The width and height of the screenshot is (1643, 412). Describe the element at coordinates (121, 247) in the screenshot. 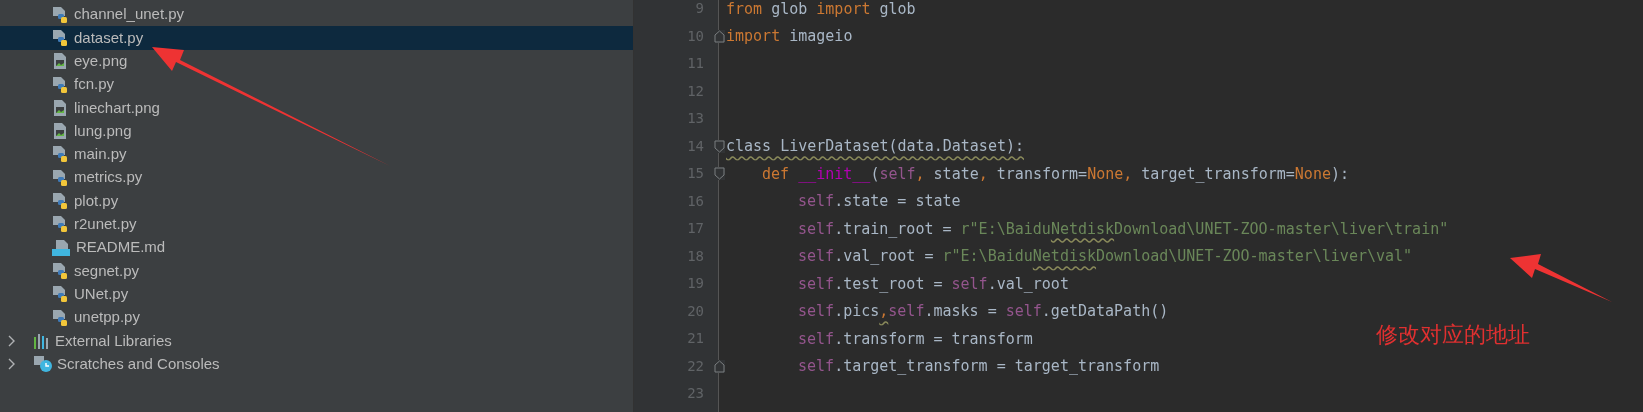

I see `file-name: README.md` at that location.